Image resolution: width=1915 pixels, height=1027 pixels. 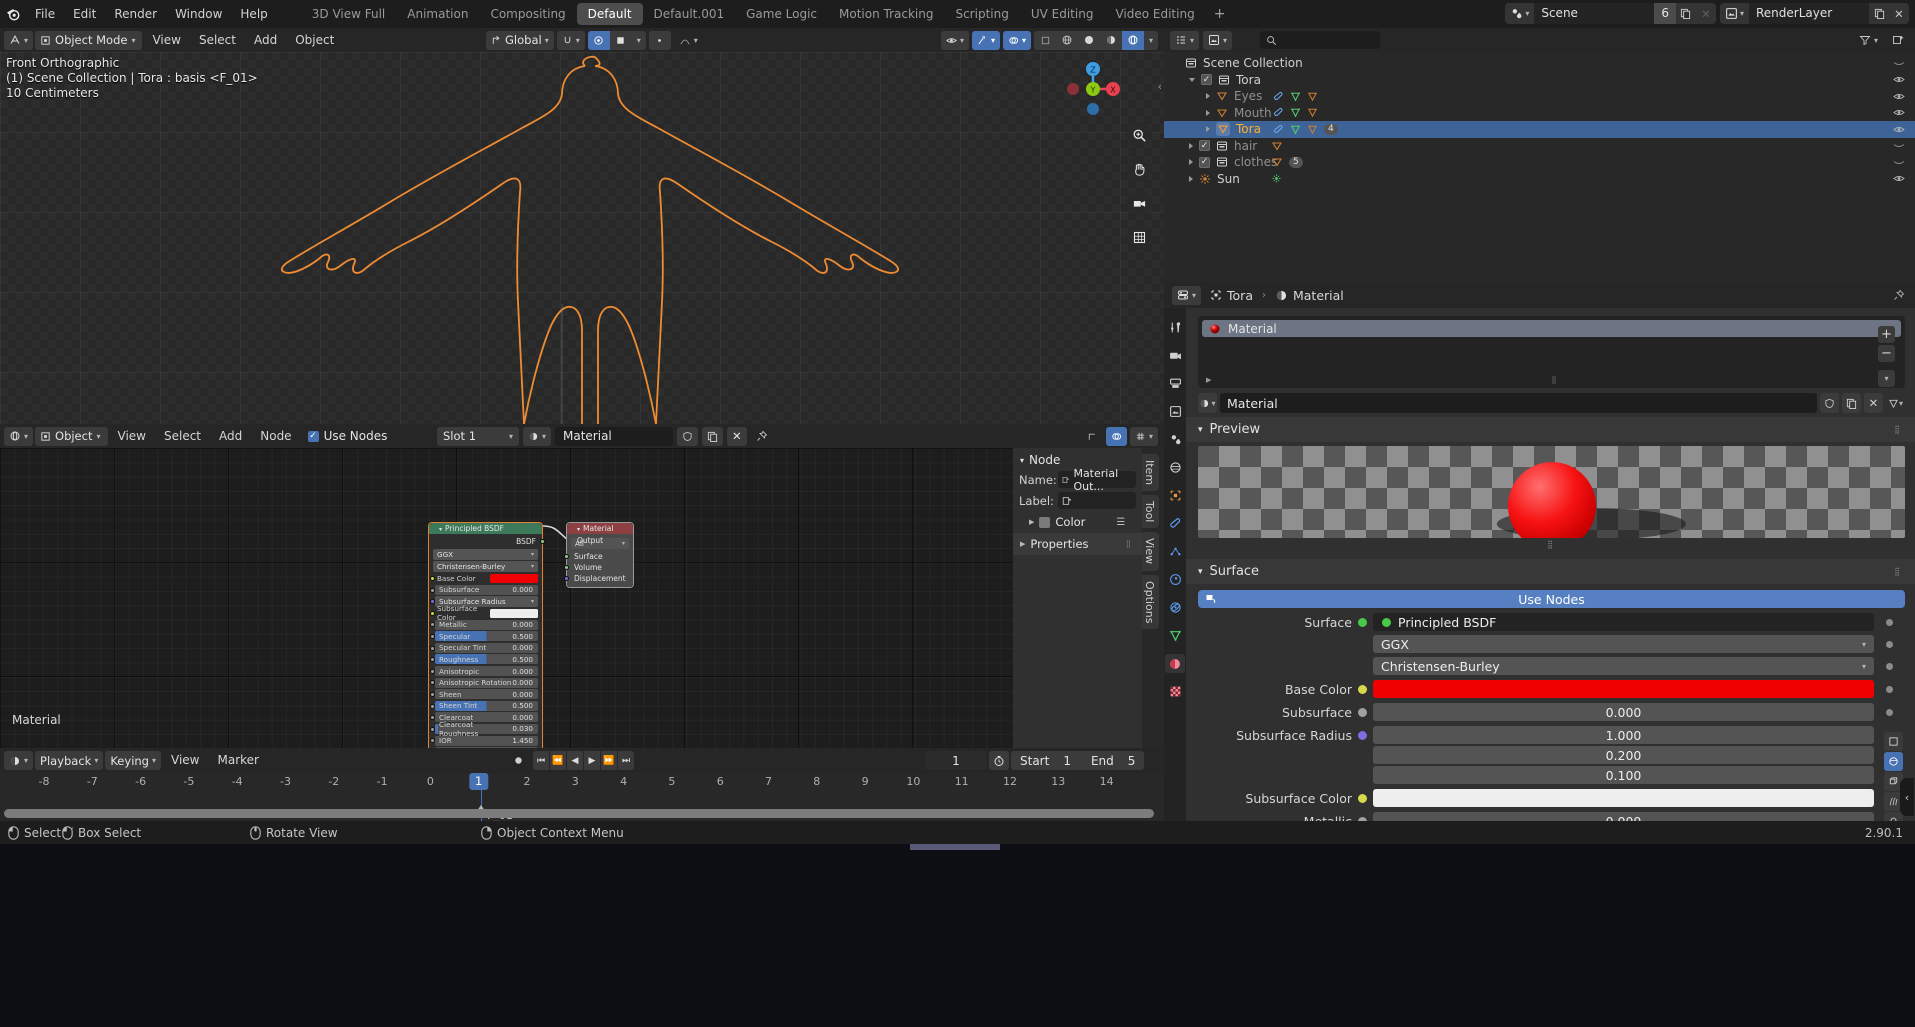 I want to click on visibility-selector-icon: ▾, so click(x=954, y=40).